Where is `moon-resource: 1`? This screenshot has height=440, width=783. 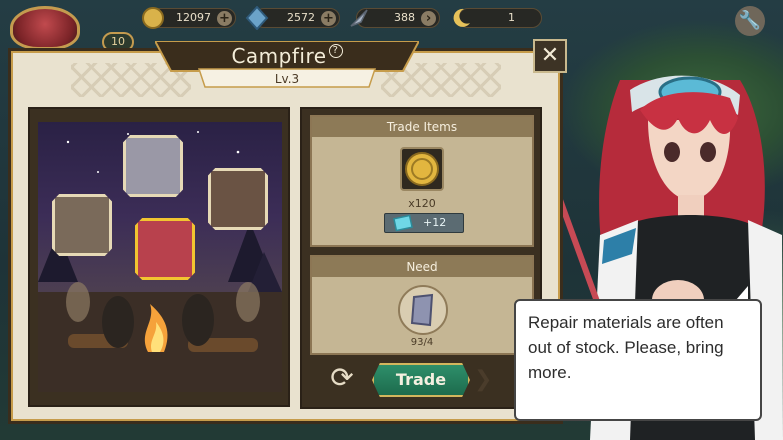 moon-resource: 1 is located at coordinates (497, 18).